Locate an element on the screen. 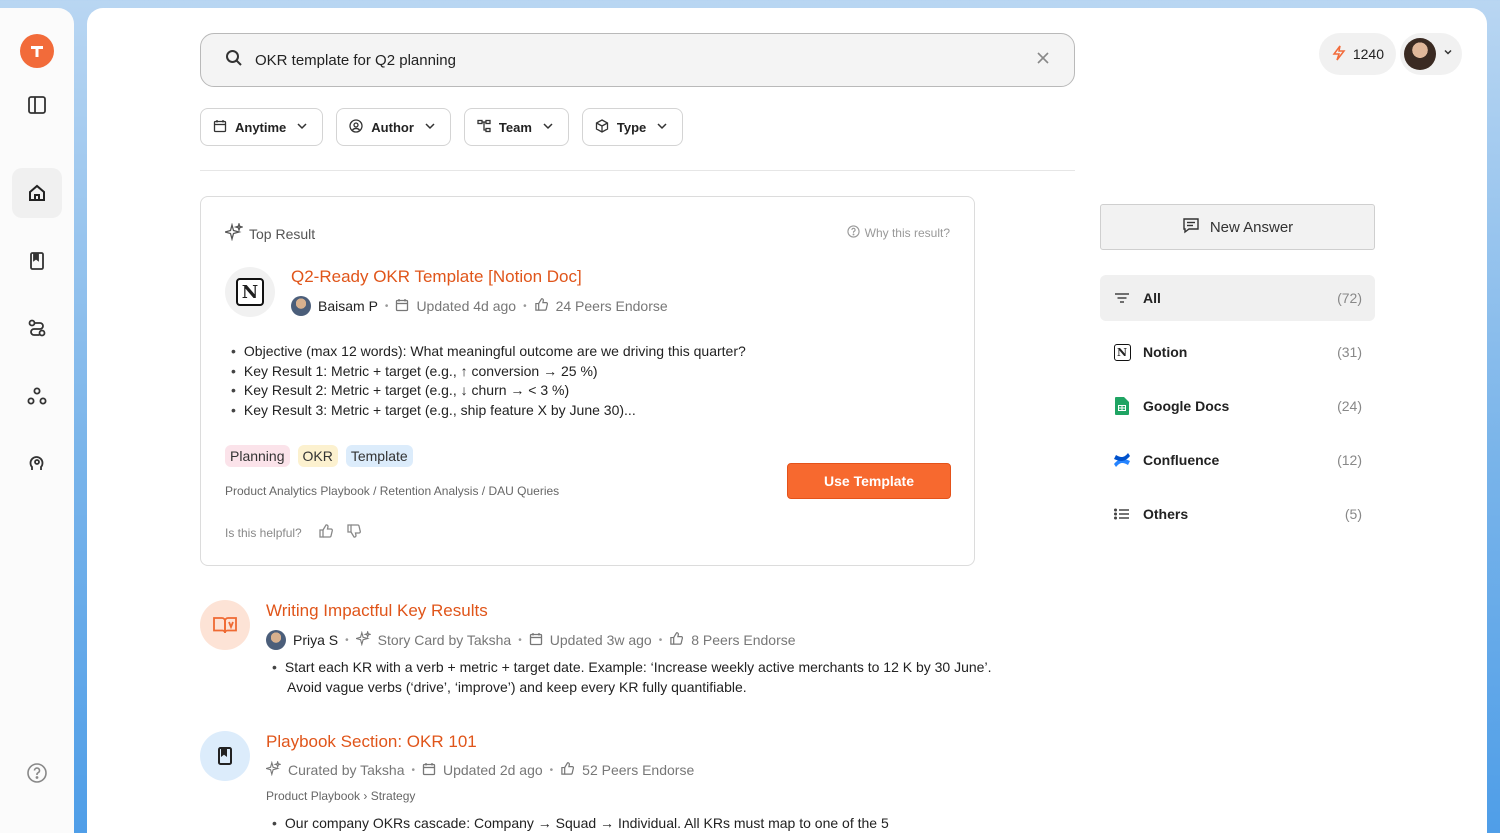 Image resolution: width=1500 pixels, height=833 pixels. source-others: Others (5) is located at coordinates (1237, 514).